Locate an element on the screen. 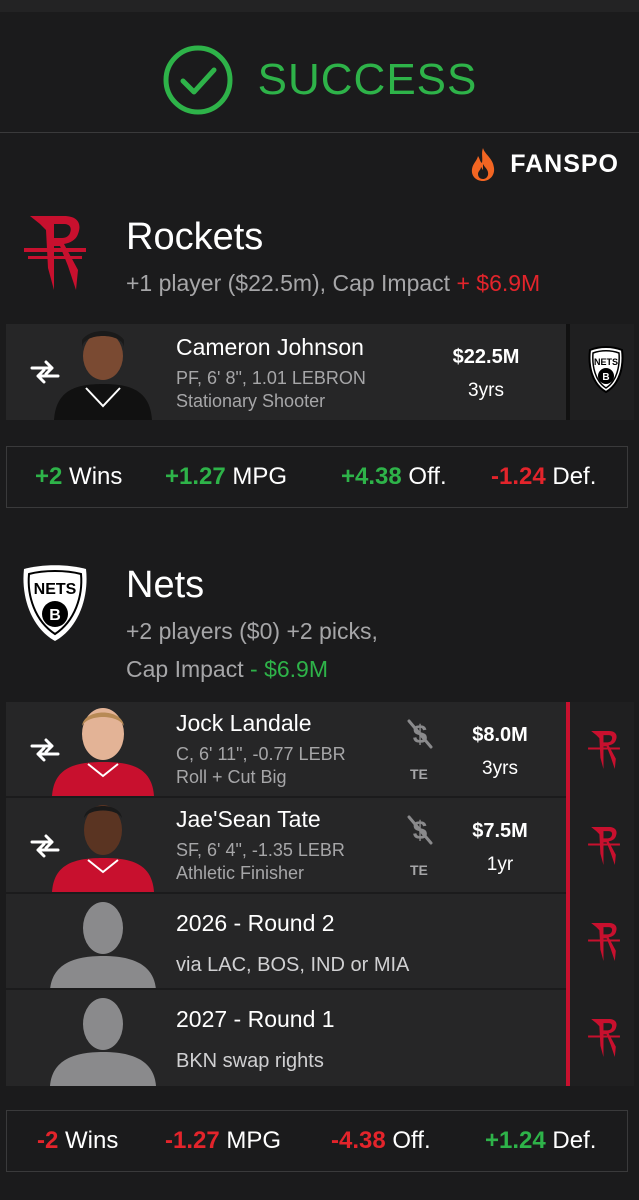  player-name: Jock Landale is located at coordinates (244, 723).